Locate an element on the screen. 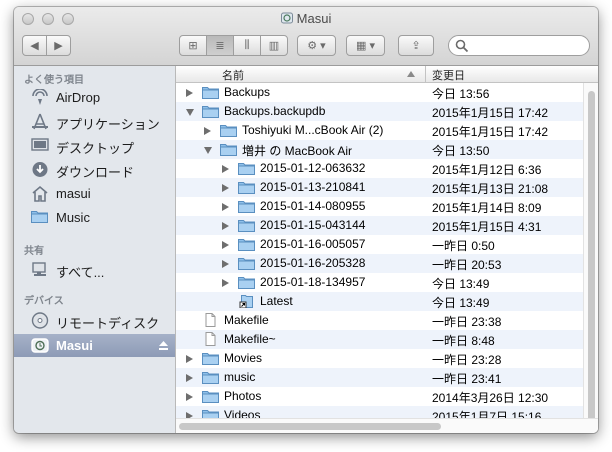 The height and width of the screenshot is (452, 612). file-icon is located at coordinates (210, 339).